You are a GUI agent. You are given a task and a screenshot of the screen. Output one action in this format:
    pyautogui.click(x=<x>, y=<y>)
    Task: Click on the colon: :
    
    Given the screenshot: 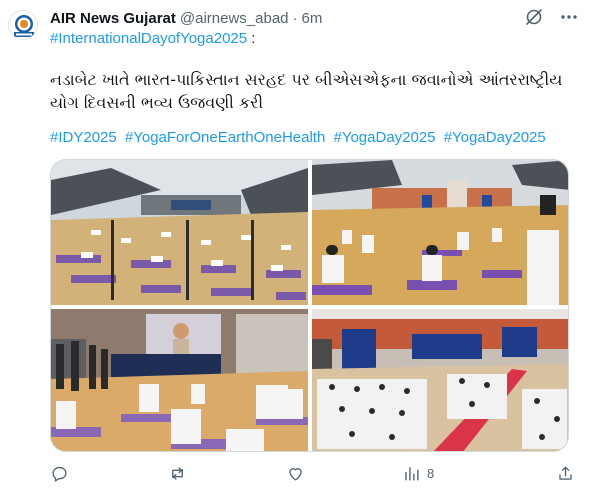 What is the action you would take?
    pyautogui.click(x=253, y=38)
    